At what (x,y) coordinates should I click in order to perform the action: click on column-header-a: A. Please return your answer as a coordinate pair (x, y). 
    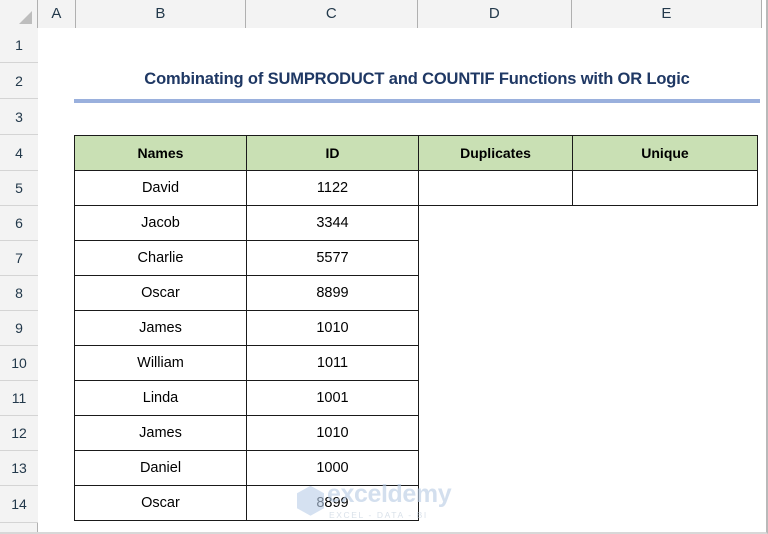
    Looking at the image, I should click on (57, 14).